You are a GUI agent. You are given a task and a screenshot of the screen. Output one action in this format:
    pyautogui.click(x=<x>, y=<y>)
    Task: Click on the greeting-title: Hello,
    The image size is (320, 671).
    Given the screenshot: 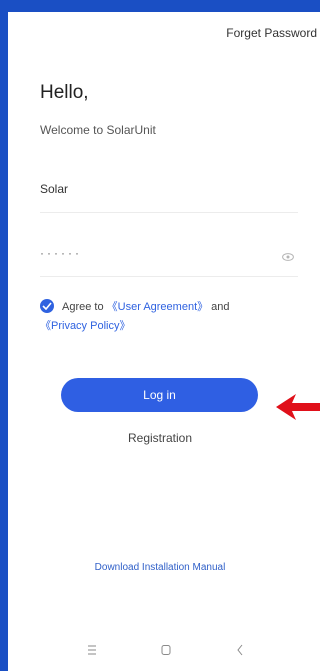 What is the action you would take?
    pyautogui.click(x=64, y=92)
    